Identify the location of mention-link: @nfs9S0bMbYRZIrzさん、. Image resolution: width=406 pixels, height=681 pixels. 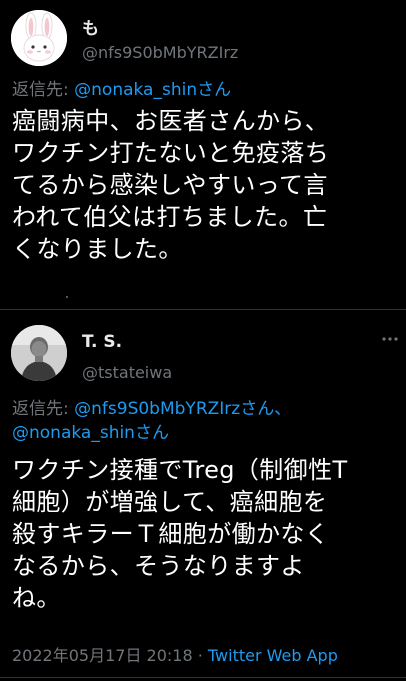
(182, 409).